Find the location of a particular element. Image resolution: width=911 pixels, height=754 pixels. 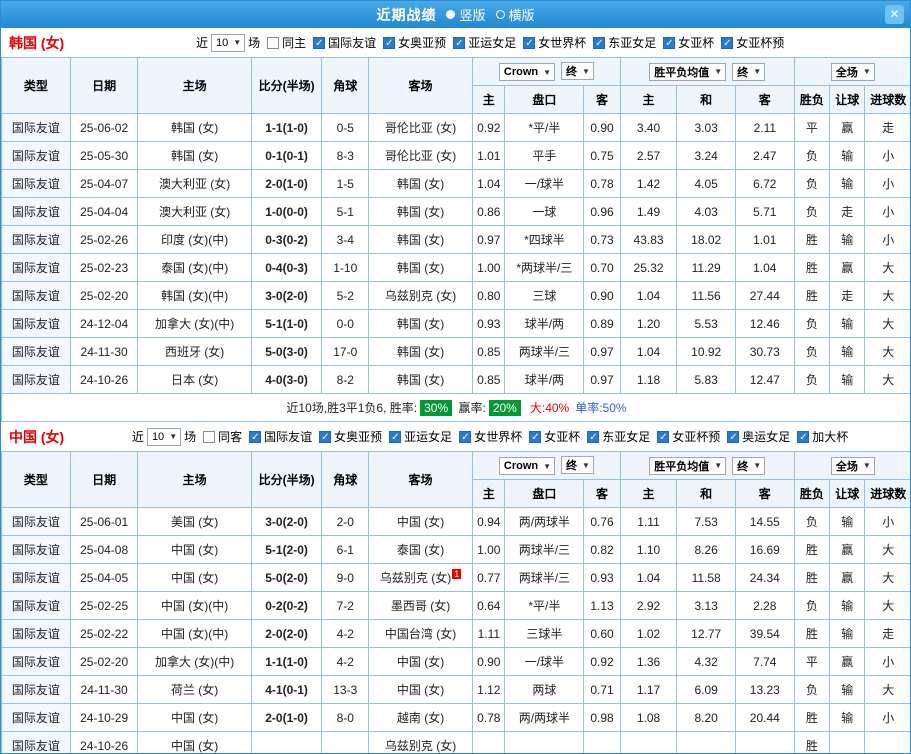

close-icon: ✕ is located at coordinates (894, 14).